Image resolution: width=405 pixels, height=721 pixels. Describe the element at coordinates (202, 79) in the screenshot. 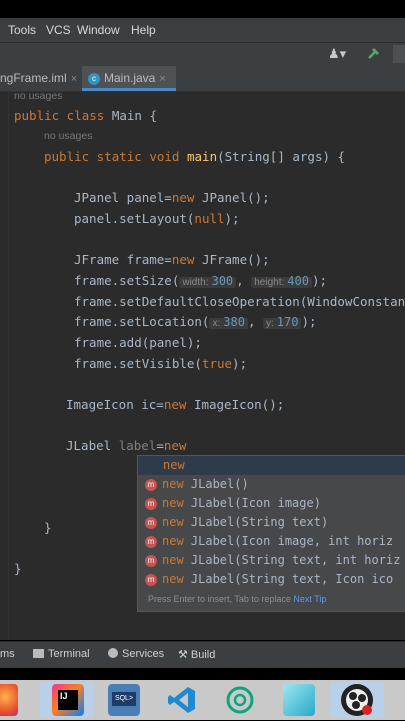

I see `editor-tabs: ngFrame.iml × c Main.java ×` at that location.